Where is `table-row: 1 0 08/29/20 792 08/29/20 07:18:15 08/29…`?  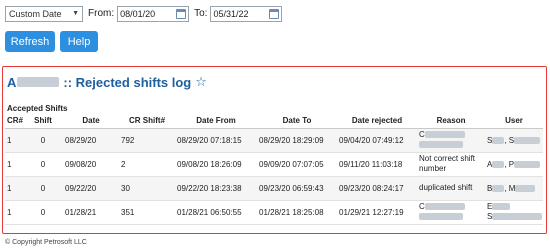
table-row: 1 0 08/29/20 792 08/29/20 07:18:15 08/29… is located at coordinates (274, 140).